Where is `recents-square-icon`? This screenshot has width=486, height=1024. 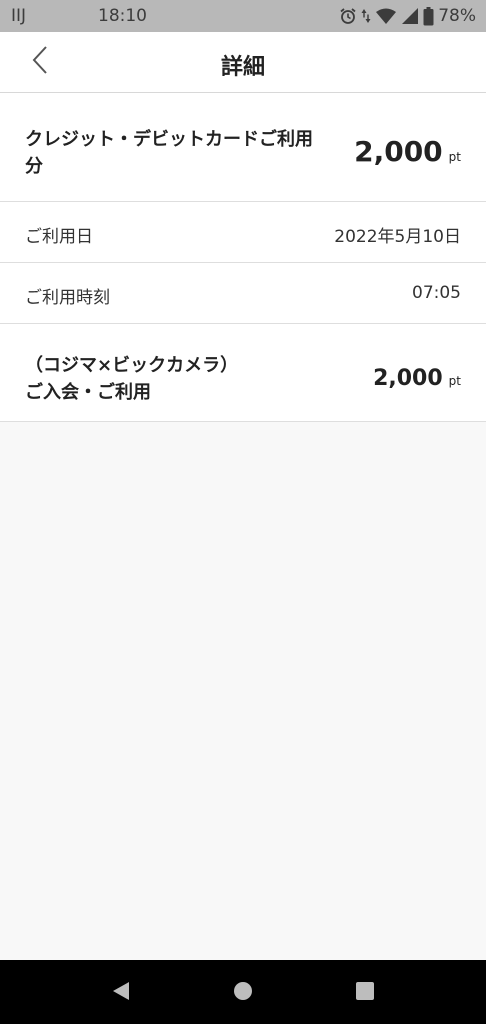 recents-square-icon is located at coordinates (365, 993).